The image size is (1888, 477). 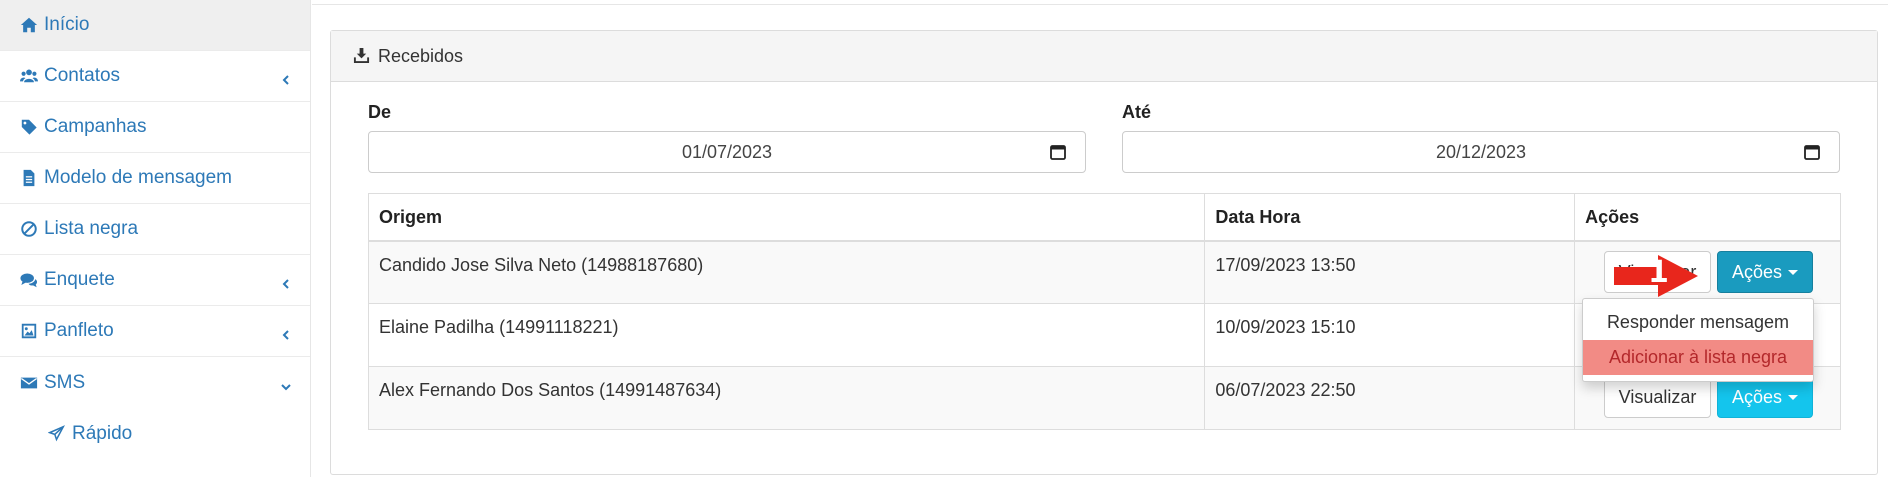 What do you see at coordinates (362, 56) in the screenshot?
I see `download-icon` at bounding box center [362, 56].